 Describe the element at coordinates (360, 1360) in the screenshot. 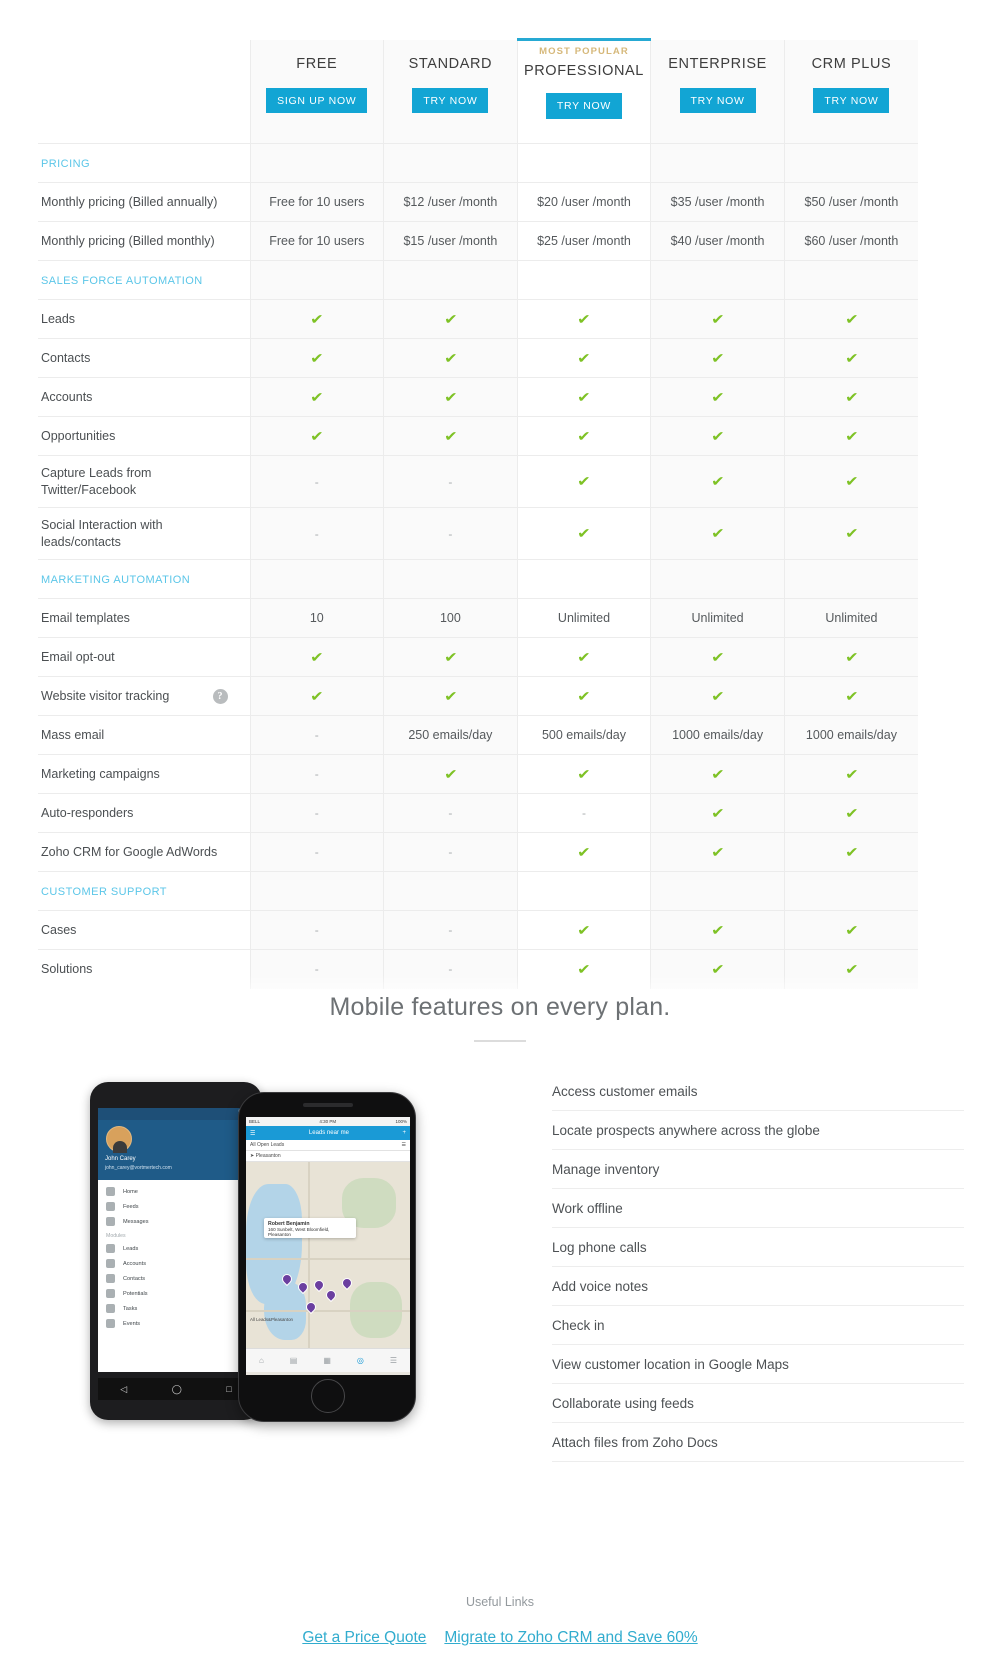

I see `iphone-tab-near-me: ◎` at that location.